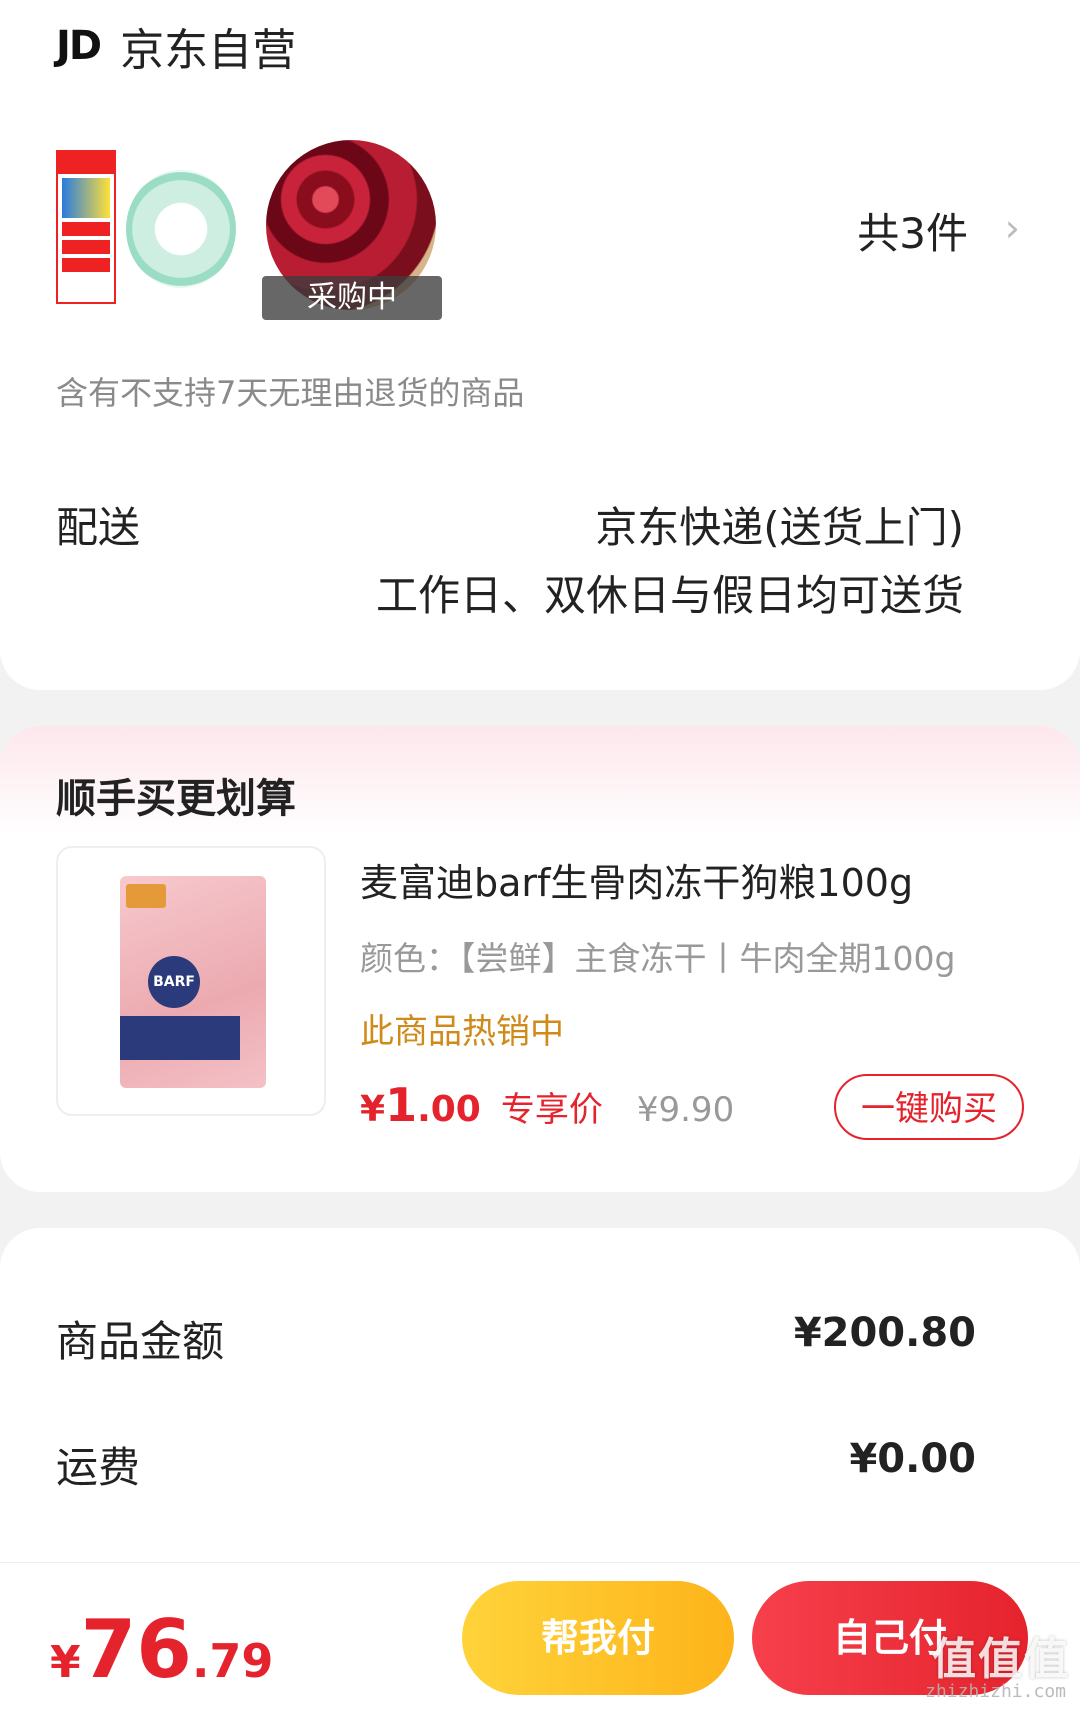  I want to click on upsell-product-spec: 颜色：【尝鲜】主食冻干丨牛肉全期100g, so click(657, 956).